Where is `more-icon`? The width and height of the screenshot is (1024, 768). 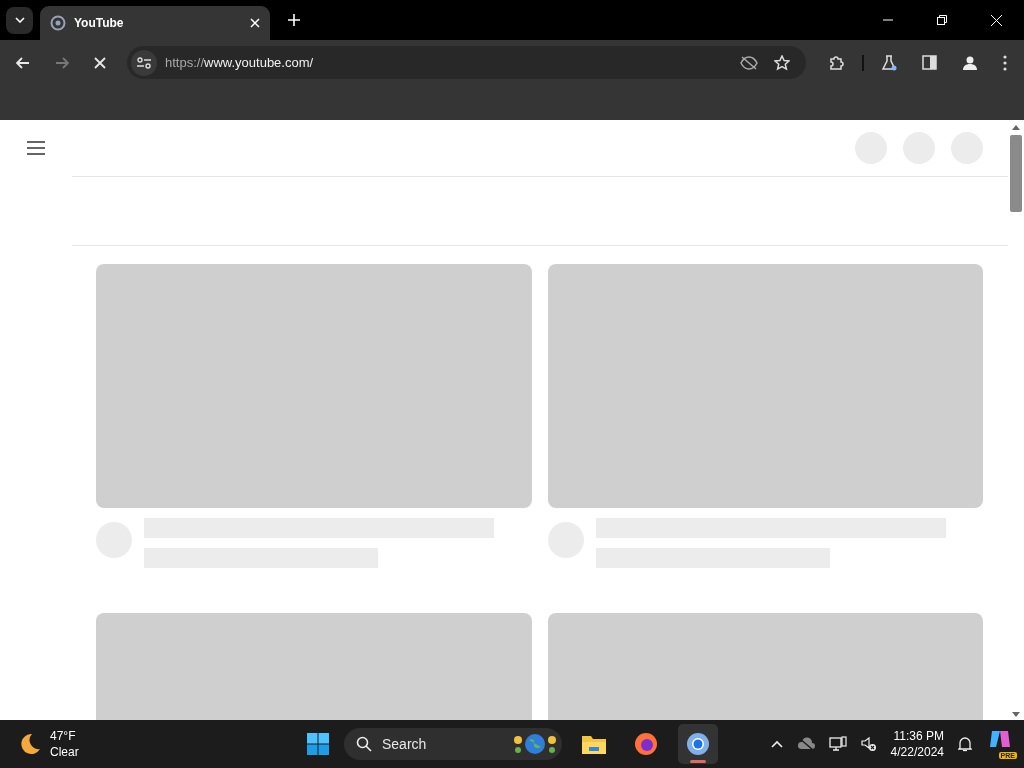
more-icon is located at coordinates (1005, 62).